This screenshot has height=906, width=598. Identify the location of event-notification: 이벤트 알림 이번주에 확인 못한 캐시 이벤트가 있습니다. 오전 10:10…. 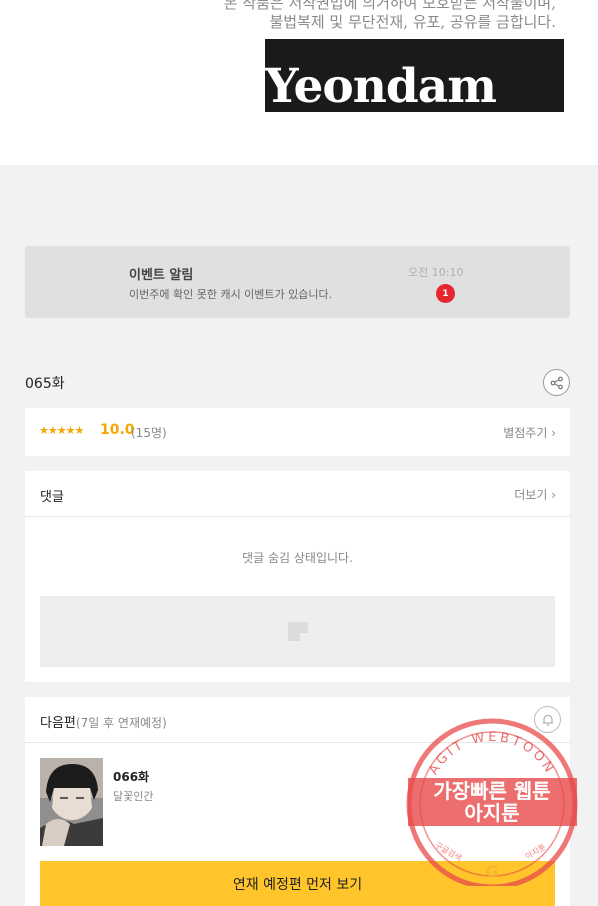
(297, 282).